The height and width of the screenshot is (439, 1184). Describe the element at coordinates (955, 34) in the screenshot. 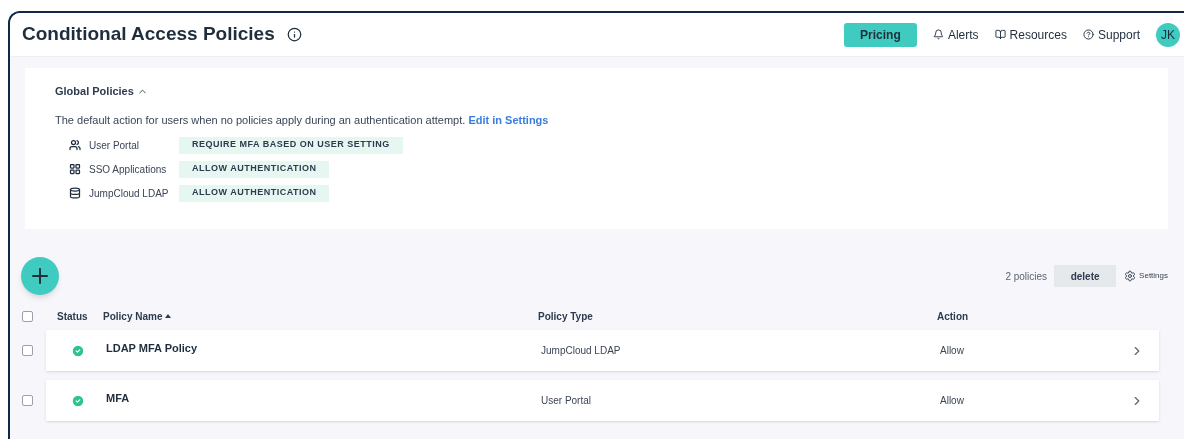

I see `header-link: Alerts` at that location.